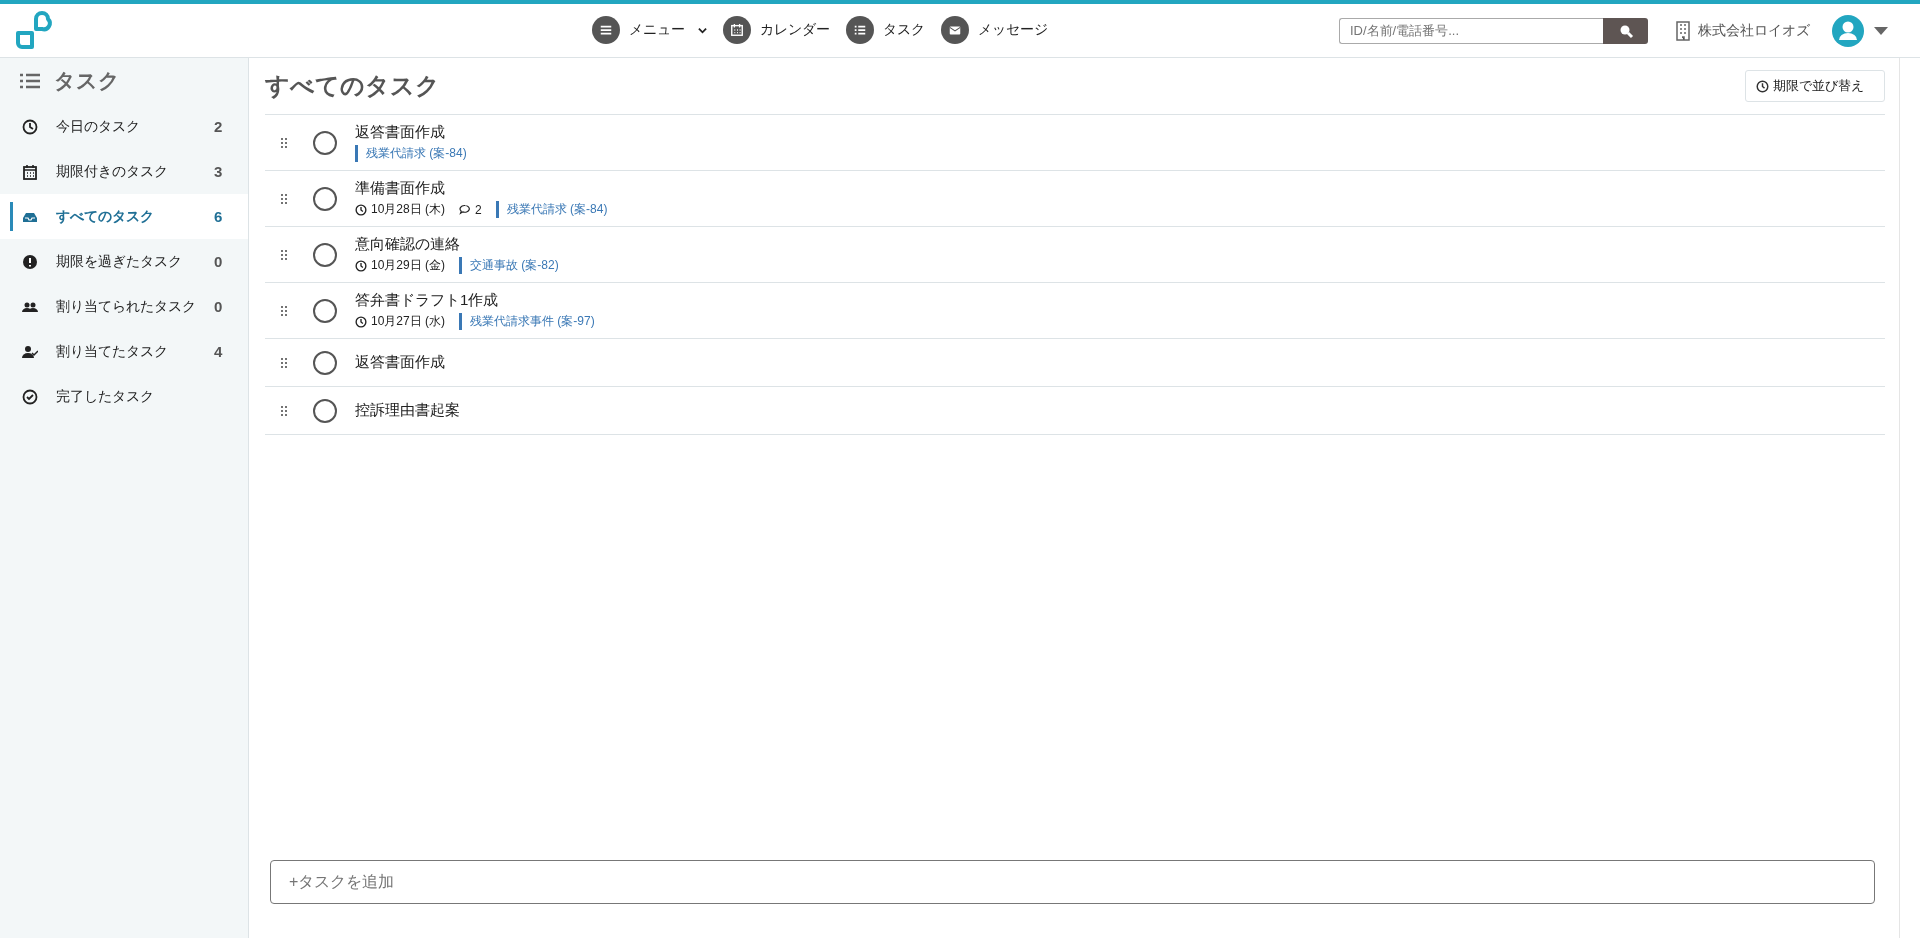 Image resolution: width=1920 pixels, height=938 pixels. What do you see at coordinates (124, 126) in the screenshot?
I see `sidebar-item: 今日のタスク 2` at bounding box center [124, 126].